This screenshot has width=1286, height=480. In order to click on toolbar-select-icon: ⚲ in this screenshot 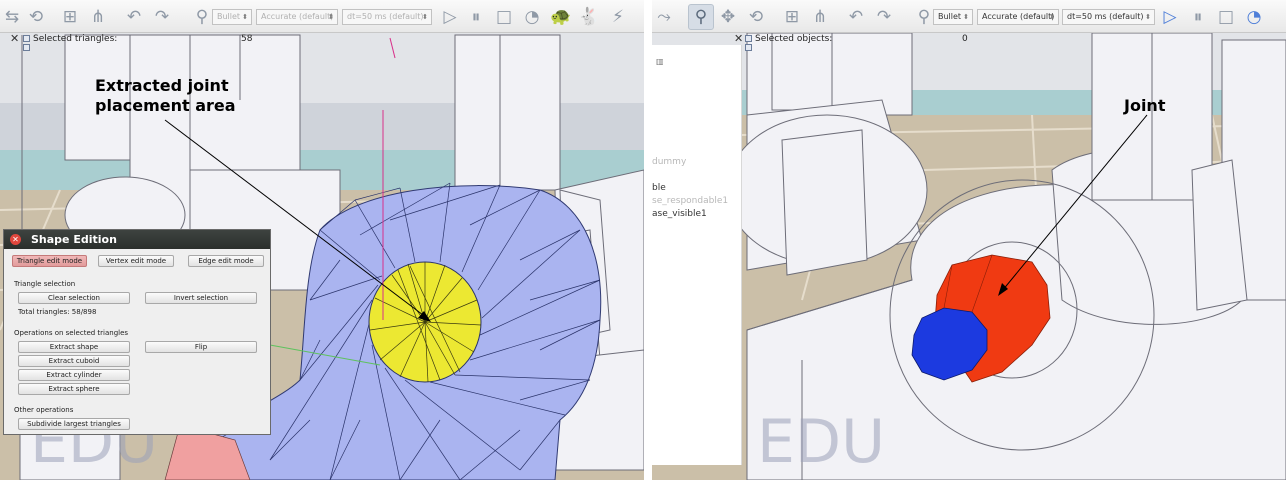, I will do `click(701, 17)`.